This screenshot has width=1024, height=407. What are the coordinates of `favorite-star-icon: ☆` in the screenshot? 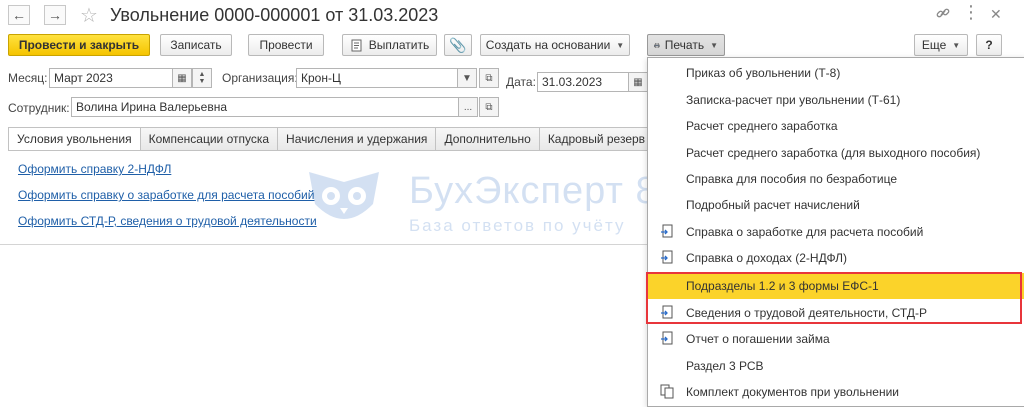 It's located at (89, 15).